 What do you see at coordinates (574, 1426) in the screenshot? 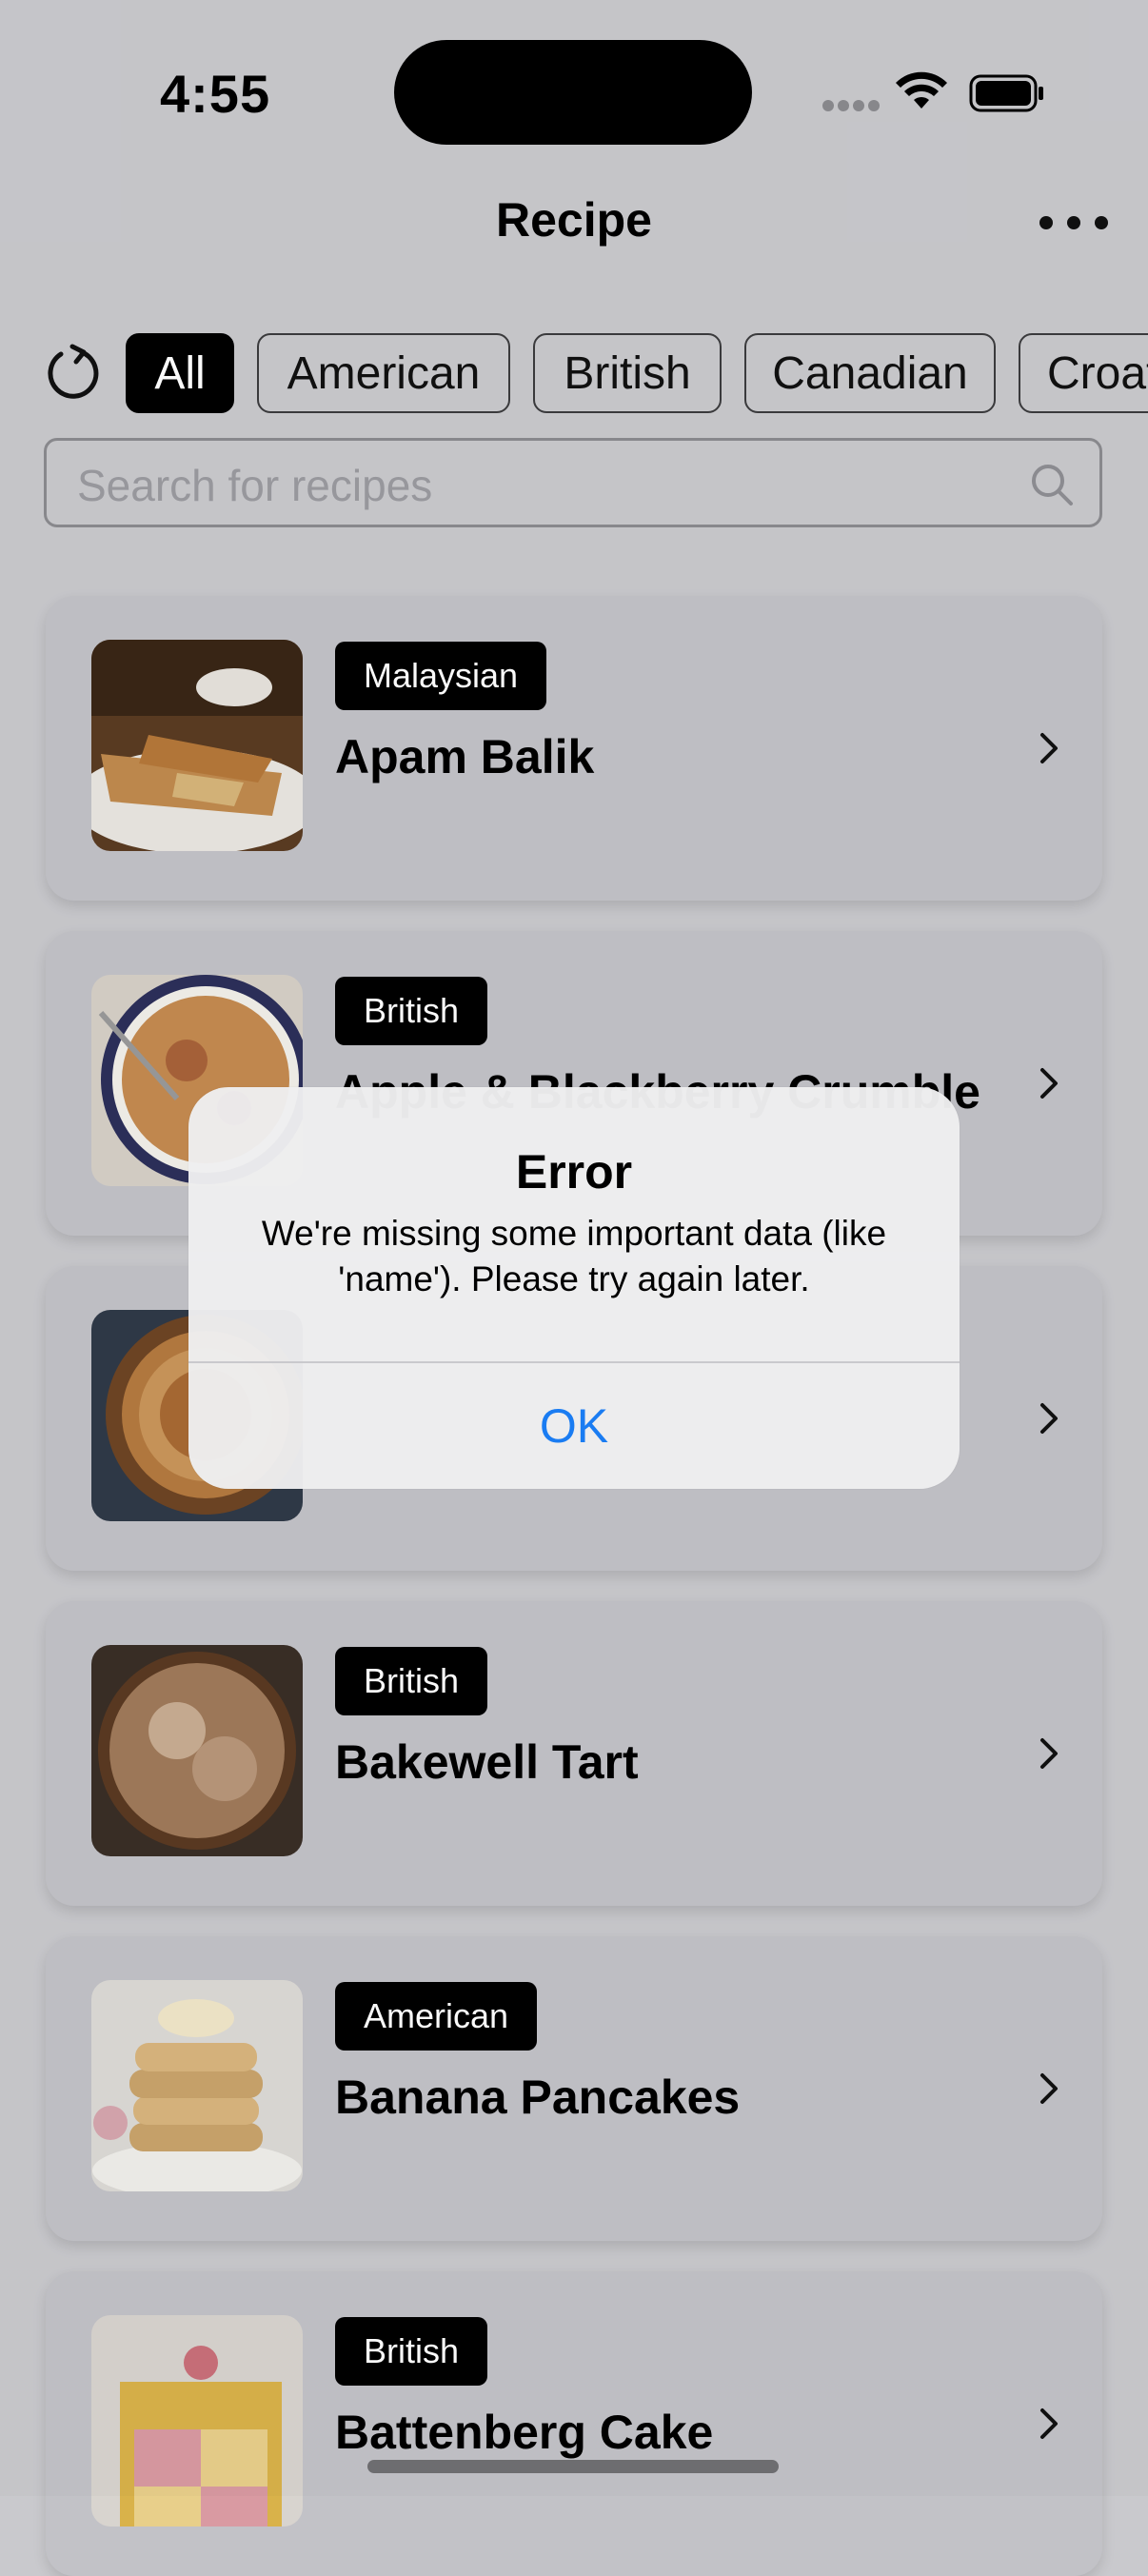
I see `ok-button: OK` at bounding box center [574, 1426].